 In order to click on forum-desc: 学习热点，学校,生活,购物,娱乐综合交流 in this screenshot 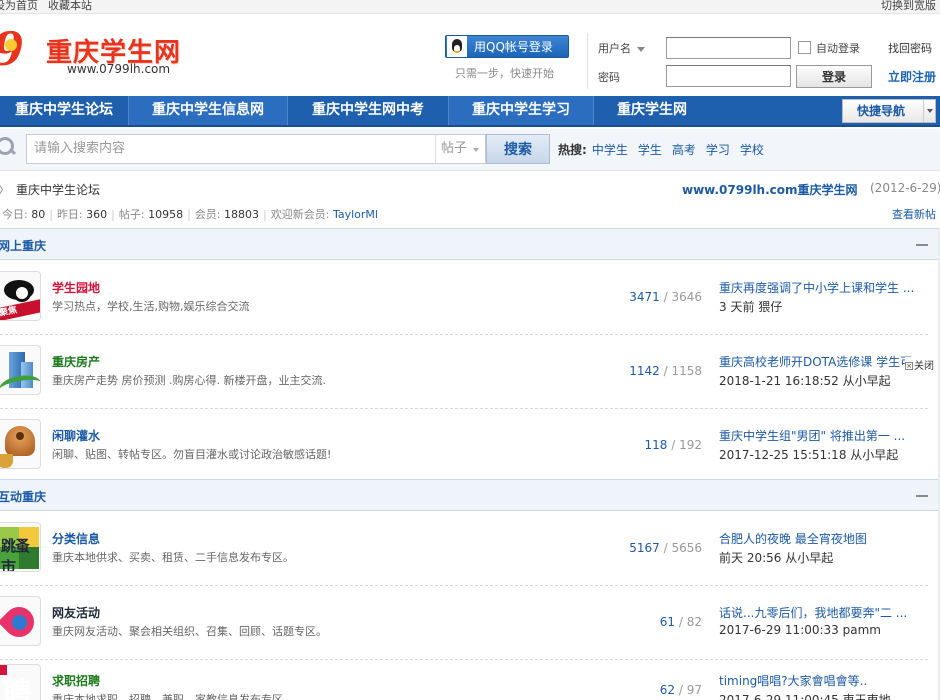, I will do `click(151, 306)`.